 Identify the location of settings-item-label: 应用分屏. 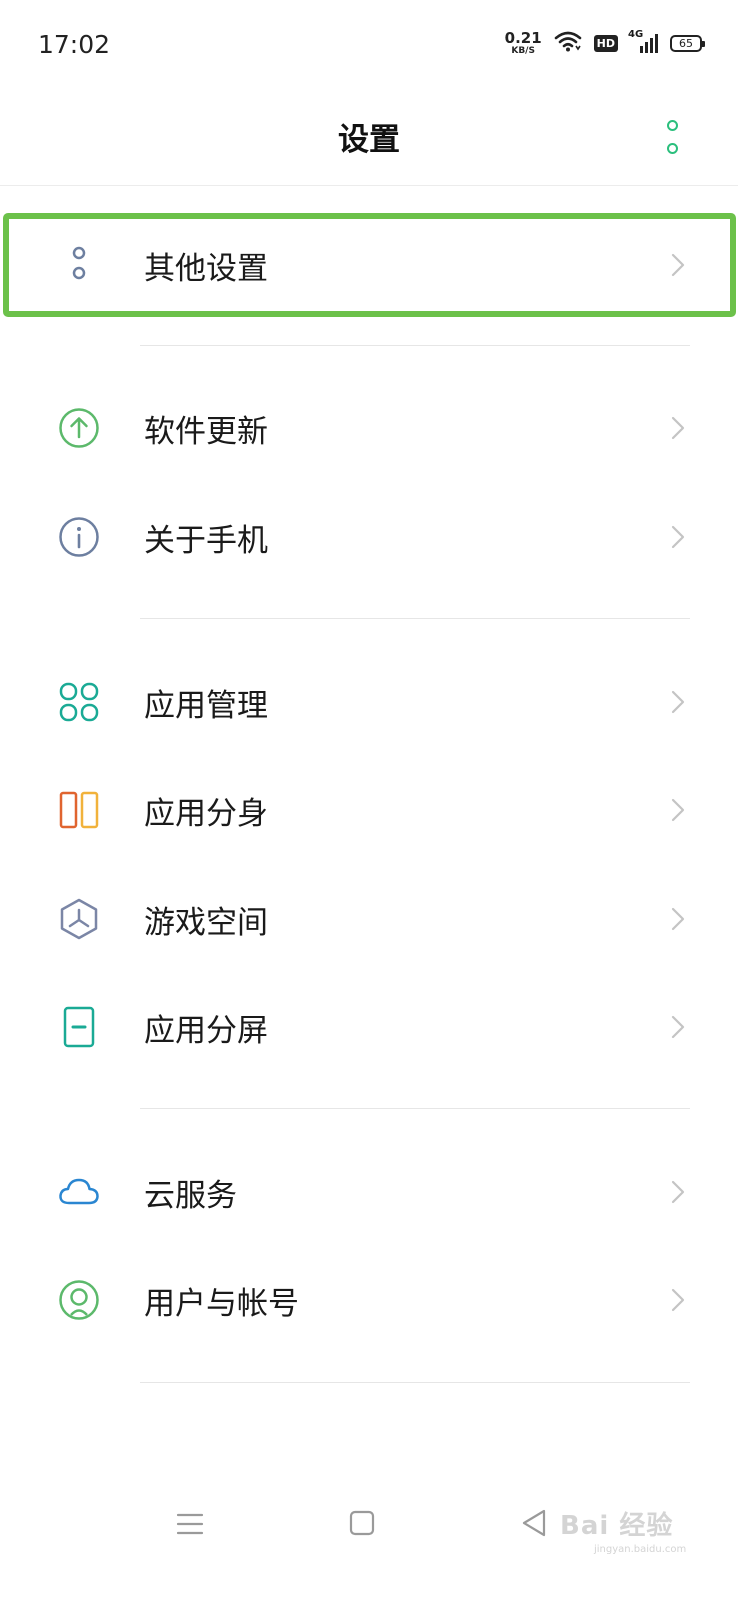
(206, 1030).